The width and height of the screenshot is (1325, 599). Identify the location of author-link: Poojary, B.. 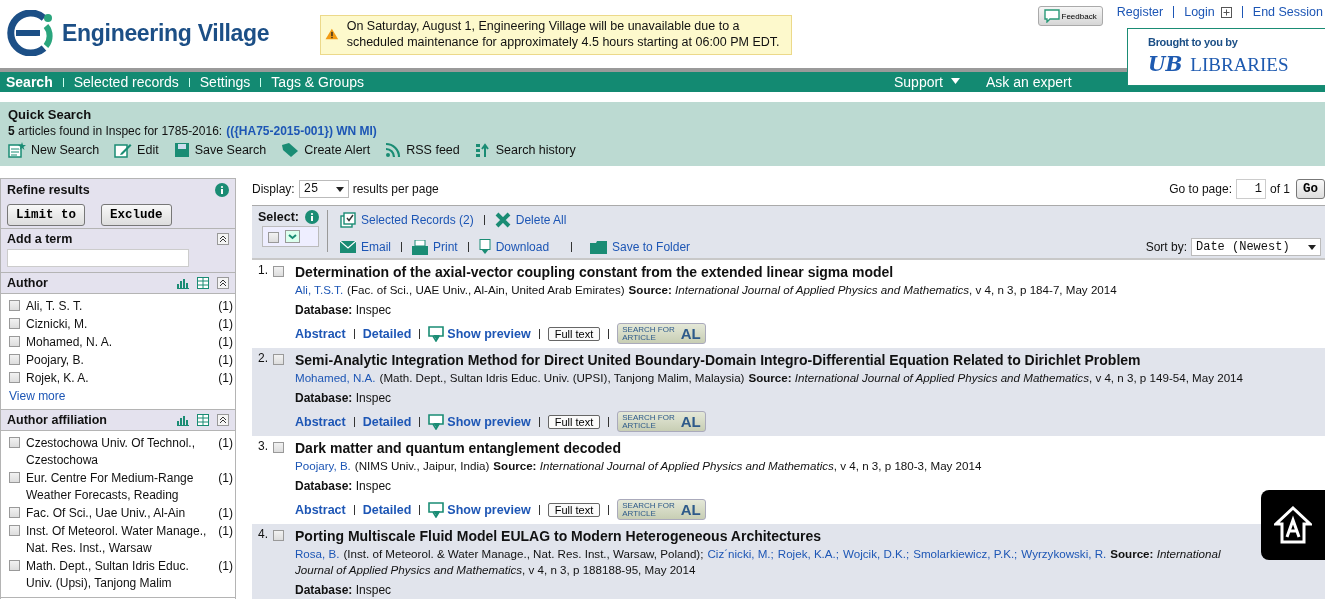
(323, 465).